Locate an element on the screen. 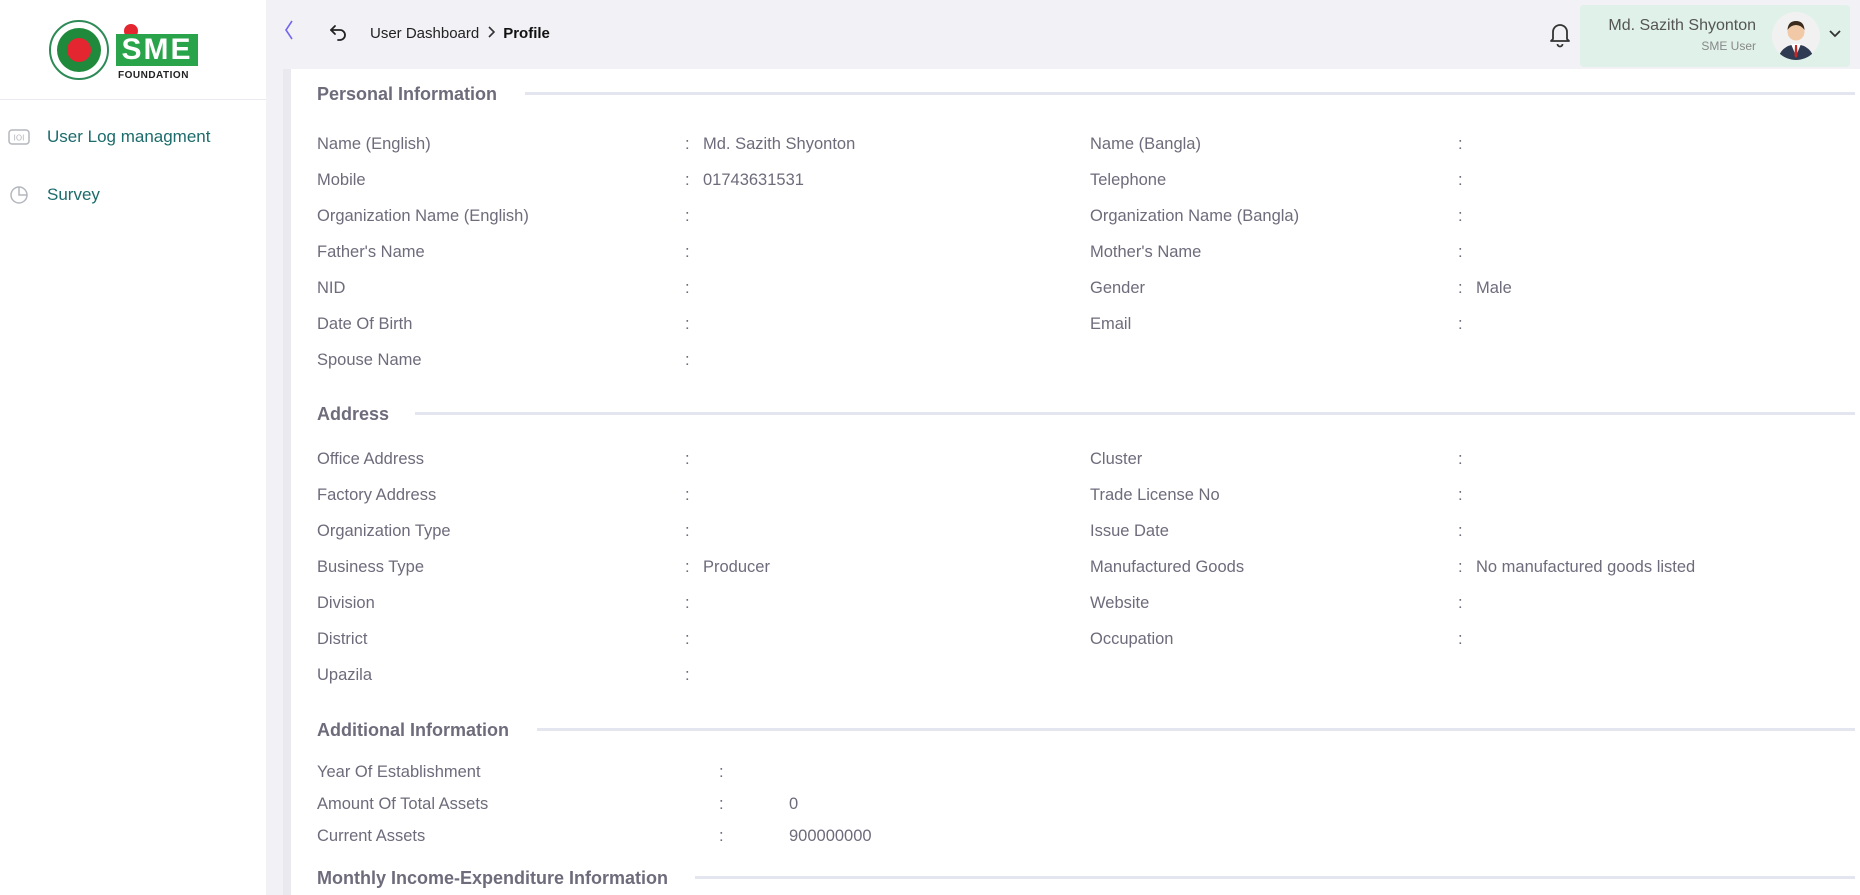 Image resolution: width=1860 pixels, height=895 pixels. back-arrow-icon is located at coordinates (338, 34).